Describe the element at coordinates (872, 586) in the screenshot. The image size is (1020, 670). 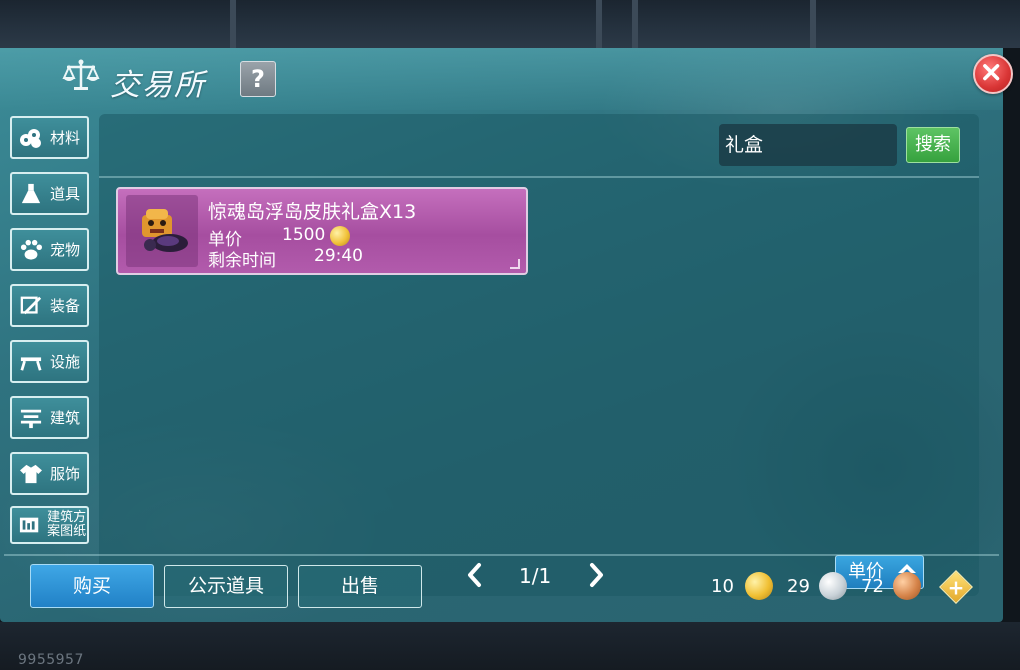
I see `bronze-amount: 72` at that location.